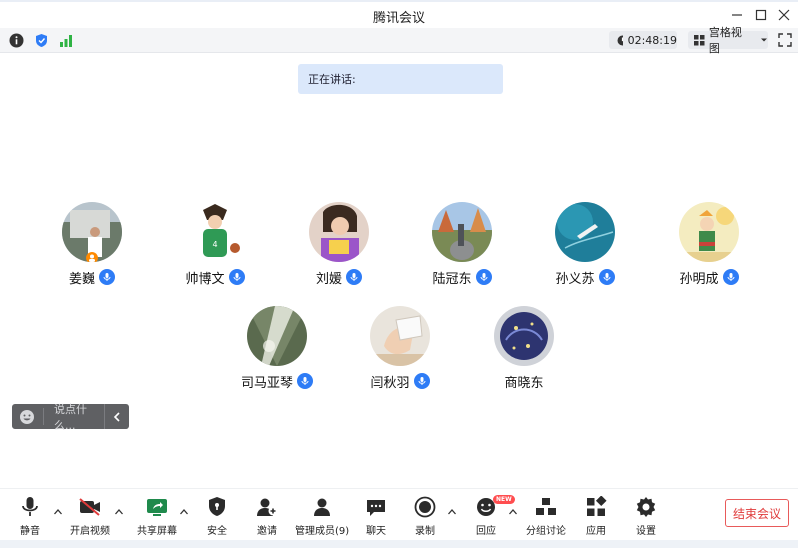 The image size is (798, 548). Describe the element at coordinates (764, 40) in the screenshot. I see `chevron-down-icon` at that location.